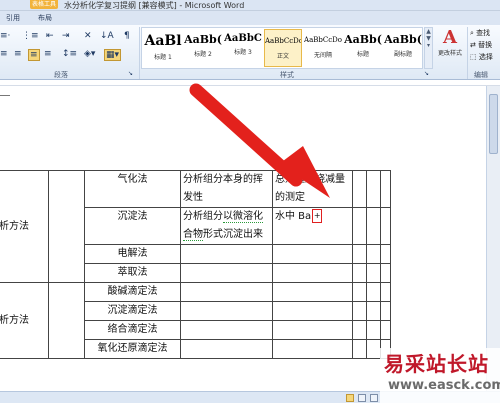 This screenshot has height=403, width=500. I want to click on style-no-spacing: AaBbCcDo 无间隔, so click(323, 48).